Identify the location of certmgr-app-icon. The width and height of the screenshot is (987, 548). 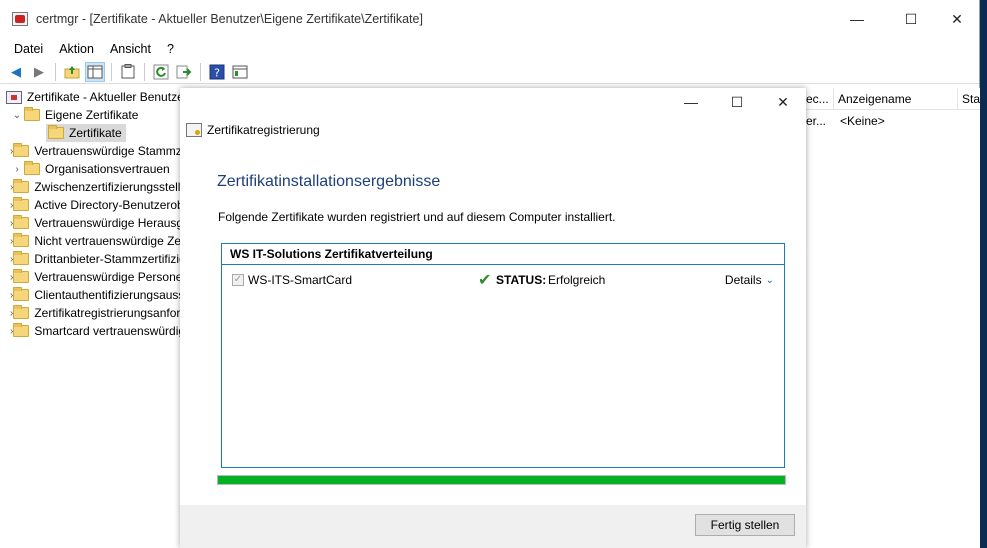
(21, 19).